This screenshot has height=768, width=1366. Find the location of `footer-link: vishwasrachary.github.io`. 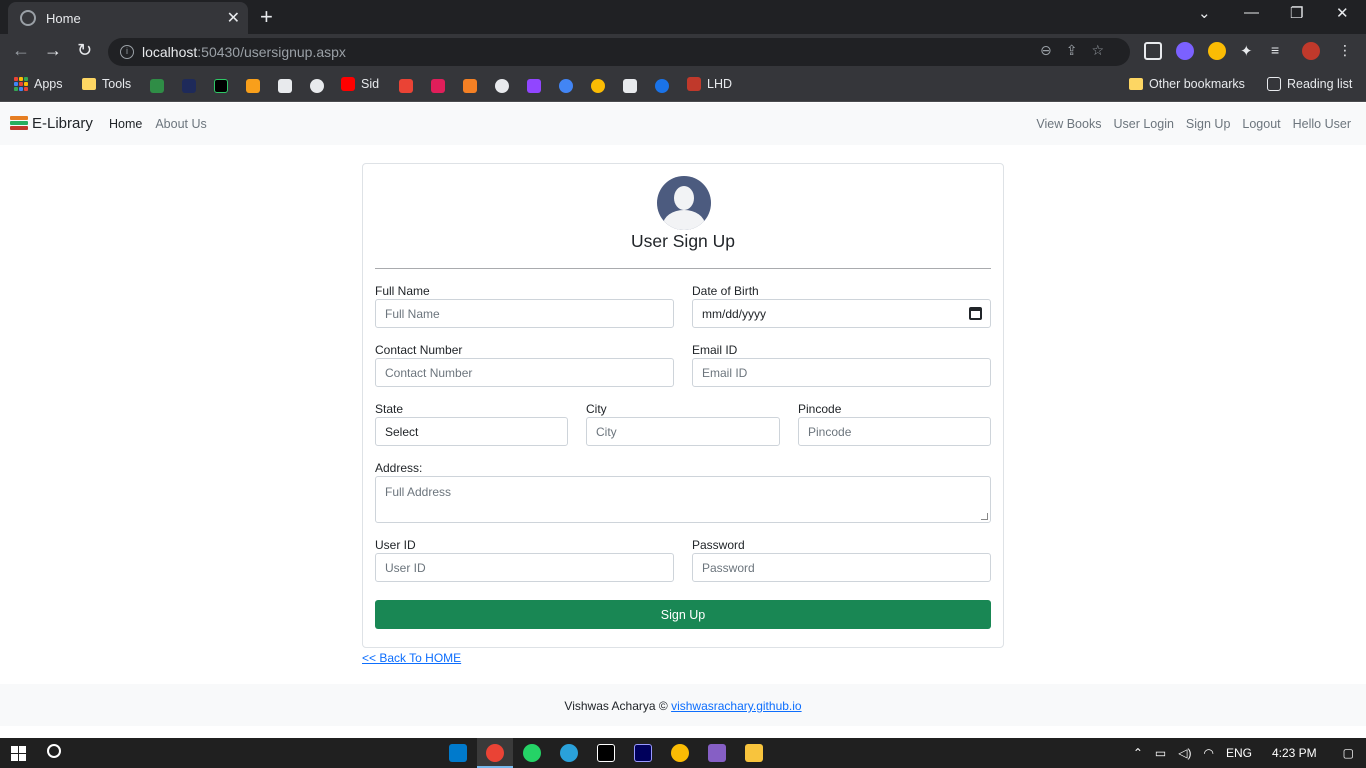

footer-link: vishwasrachary.github.io is located at coordinates (736, 706).